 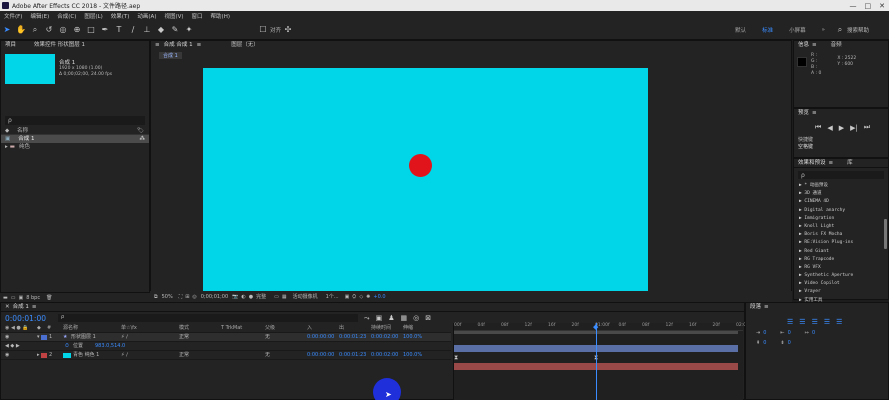 I want to click on space-after-icon: ⇟, so click(x=782, y=343).